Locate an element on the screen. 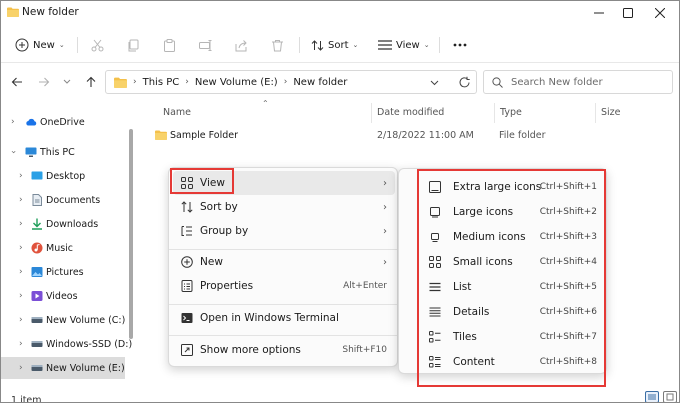  medium-icons-icon is located at coordinates (435, 237).